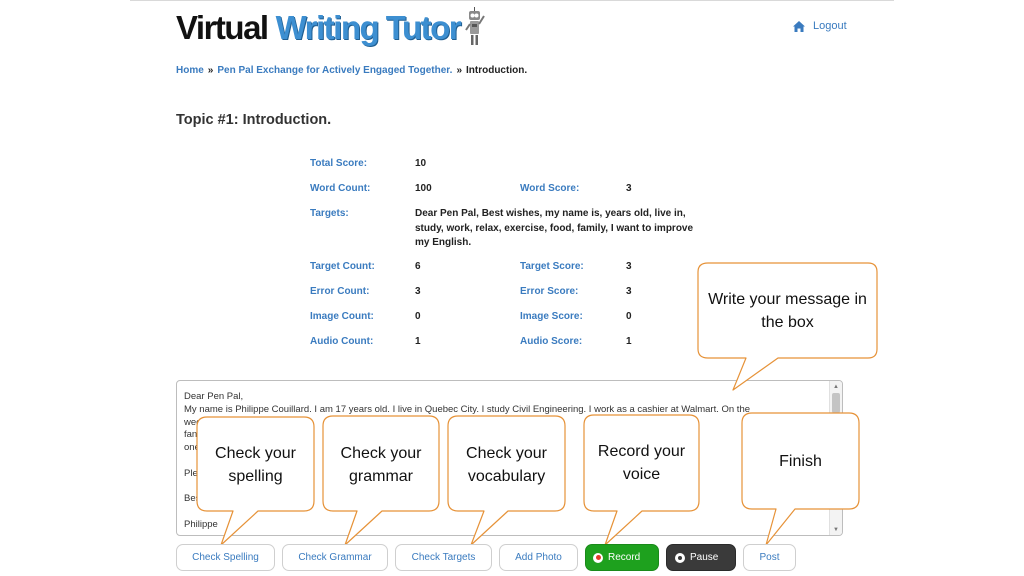 Image resolution: width=1024 pixels, height=576 pixels. What do you see at coordinates (342, 316) in the screenshot?
I see `image-count-label: Image Count:` at bounding box center [342, 316].